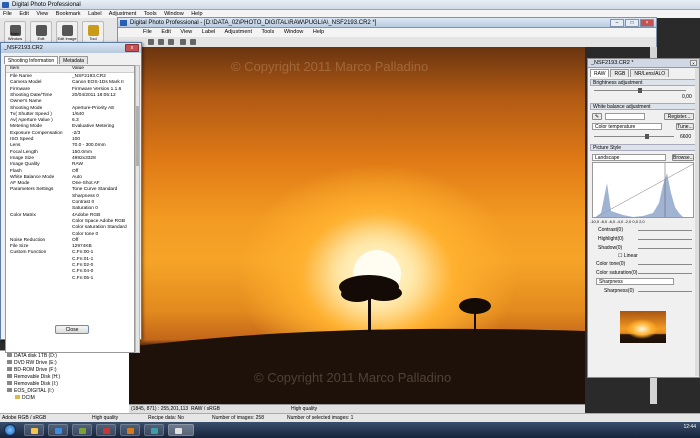 This screenshot has width=700, height=438. Describe the element at coordinates (697, 222) in the screenshot. I see `tool-palette-scrollbar` at that location.